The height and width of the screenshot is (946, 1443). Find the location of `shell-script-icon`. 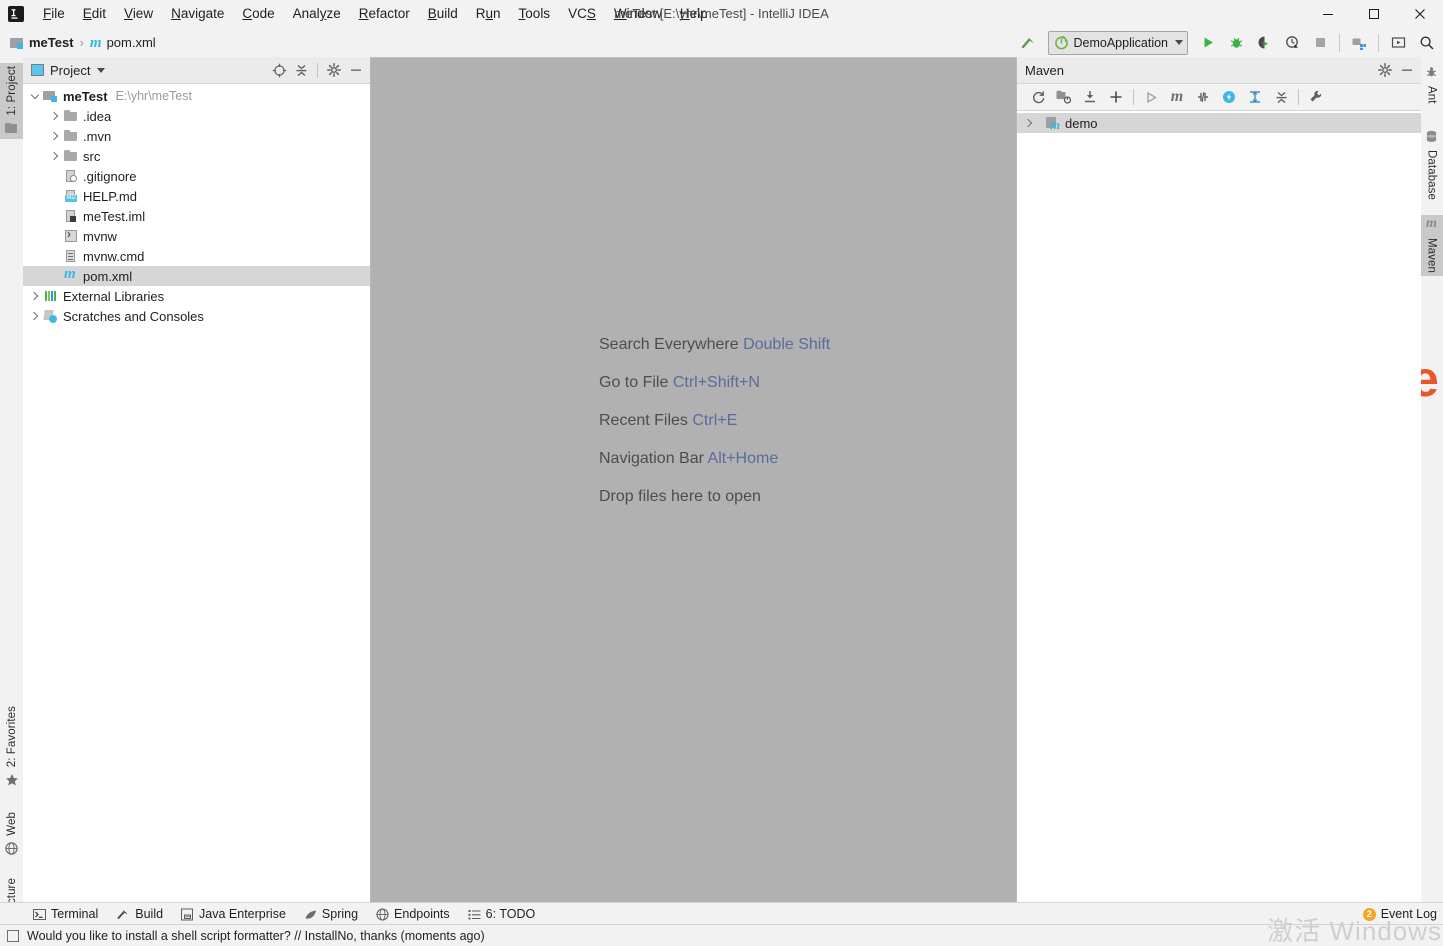

shell-script-icon is located at coordinates (71, 235).